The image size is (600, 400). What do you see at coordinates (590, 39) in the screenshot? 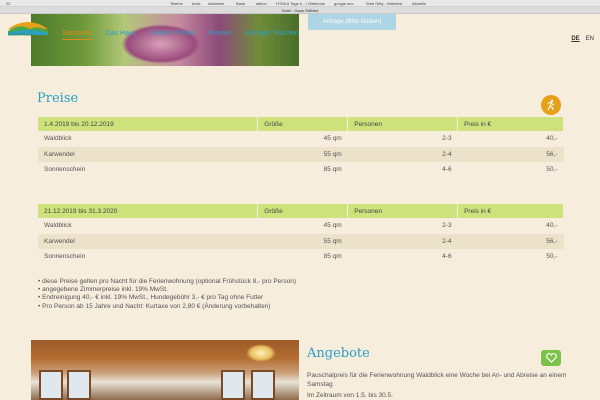
I see `lang-en: EN` at bounding box center [590, 39].